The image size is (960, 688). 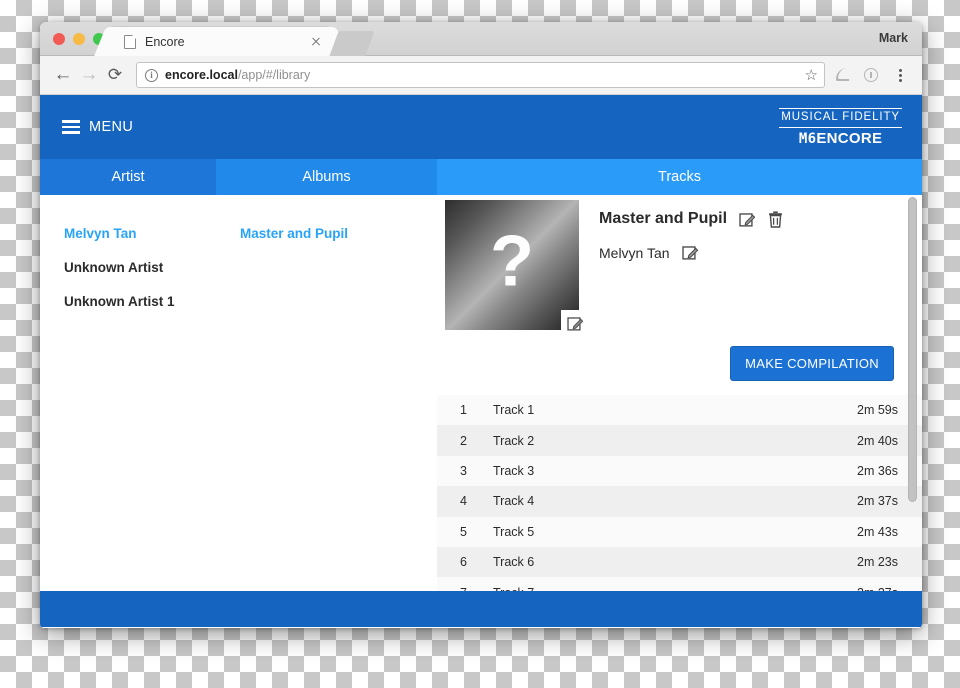 I want to click on menu-button-label: MENU, so click(x=111, y=127).